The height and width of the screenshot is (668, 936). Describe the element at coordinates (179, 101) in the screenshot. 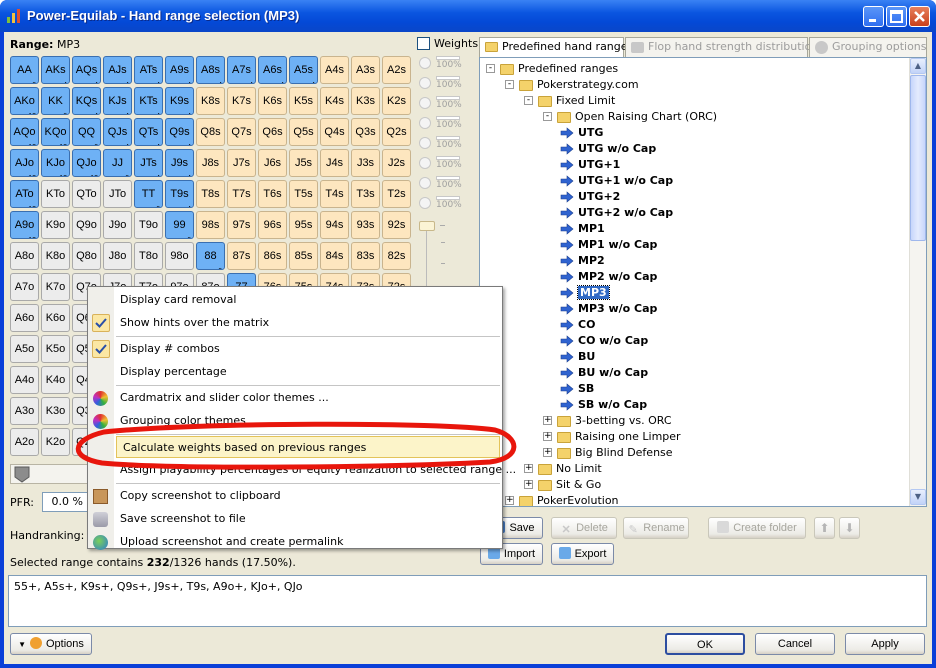

I see `matrix-cell: K9s 4` at that location.